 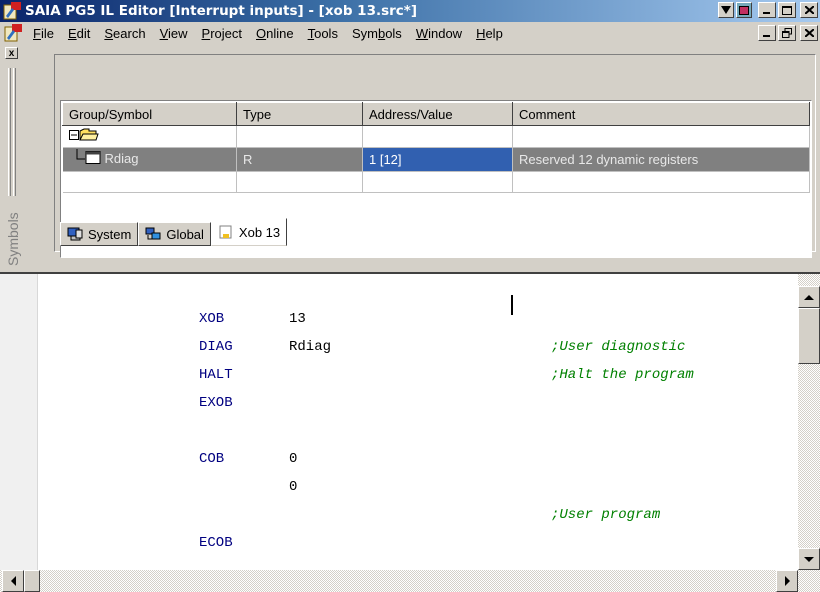 I want to click on scroll-down-button, so click(x=809, y=559).